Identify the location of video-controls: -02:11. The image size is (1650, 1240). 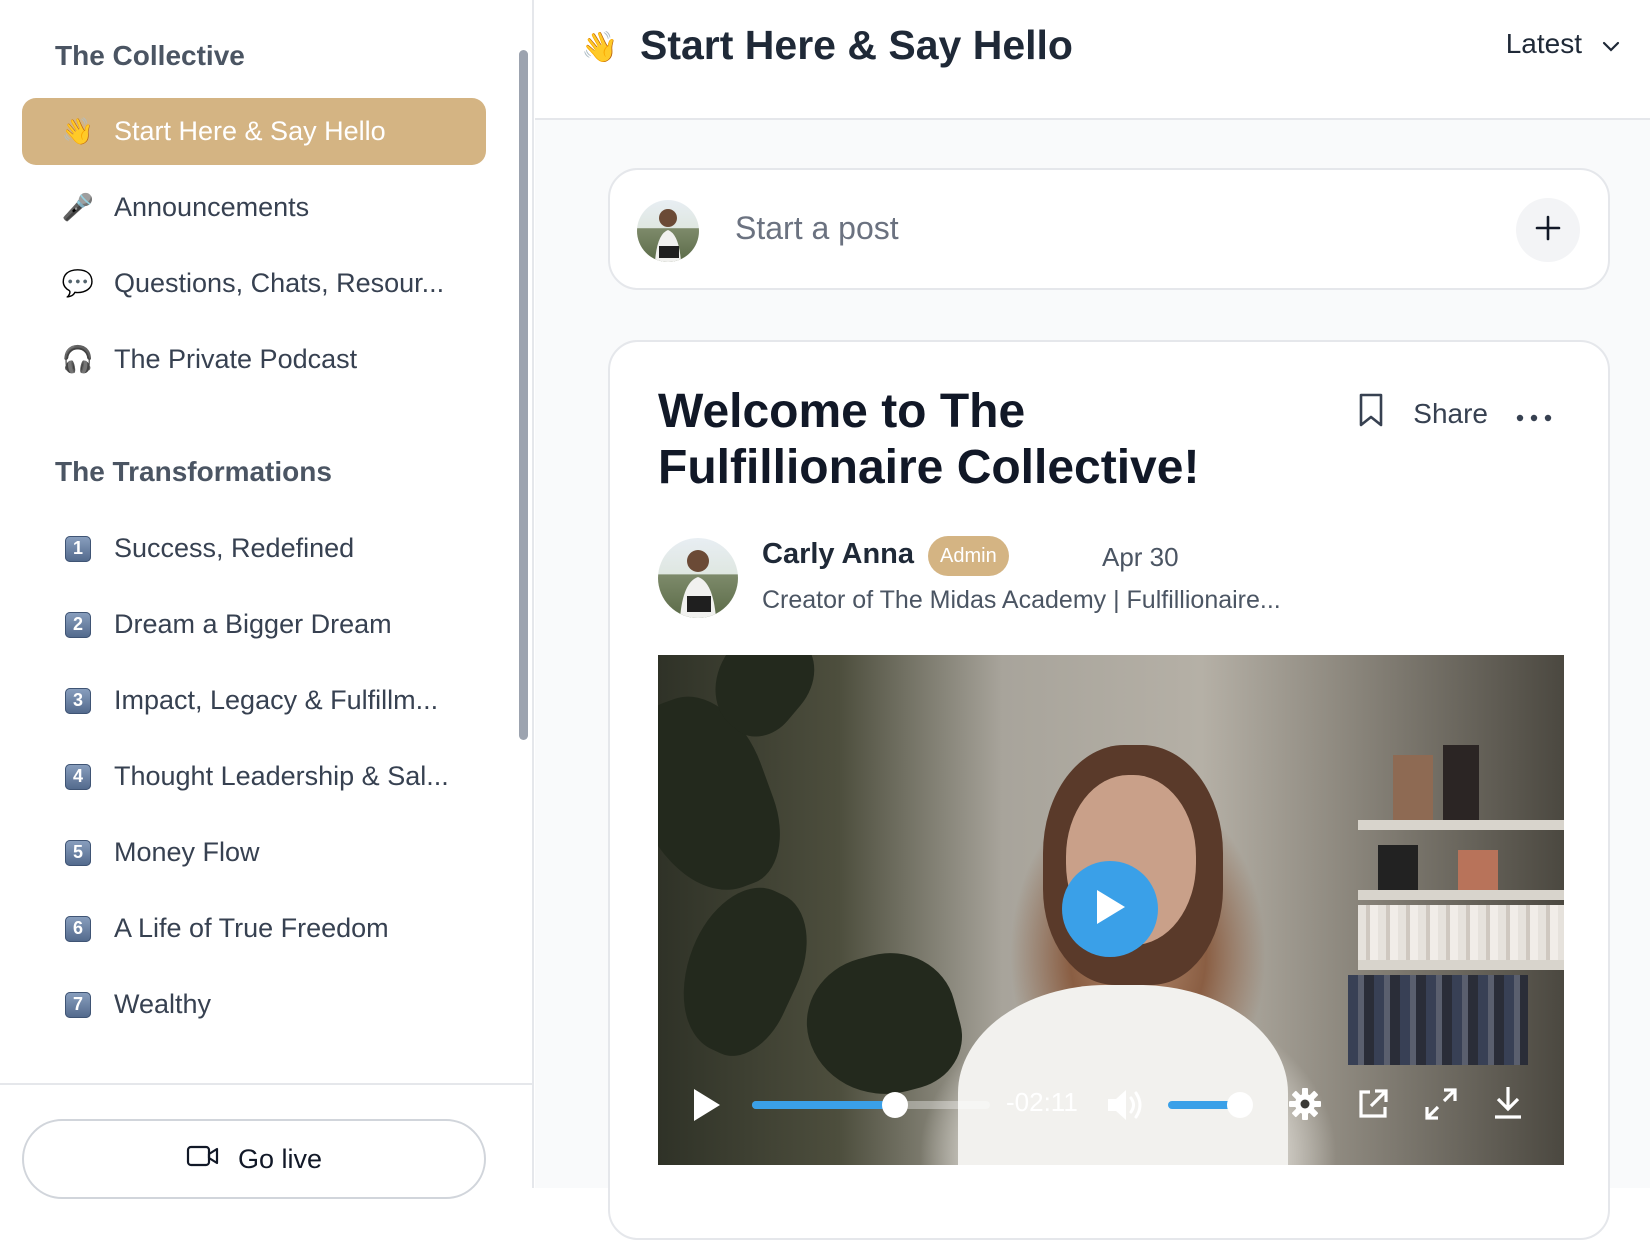
(1111, 1115).